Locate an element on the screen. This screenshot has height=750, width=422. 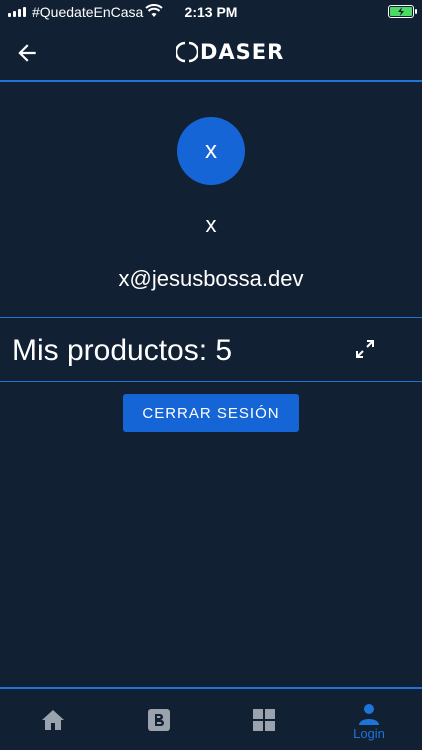
logo-mark-icon is located at coordinates (187, 52).